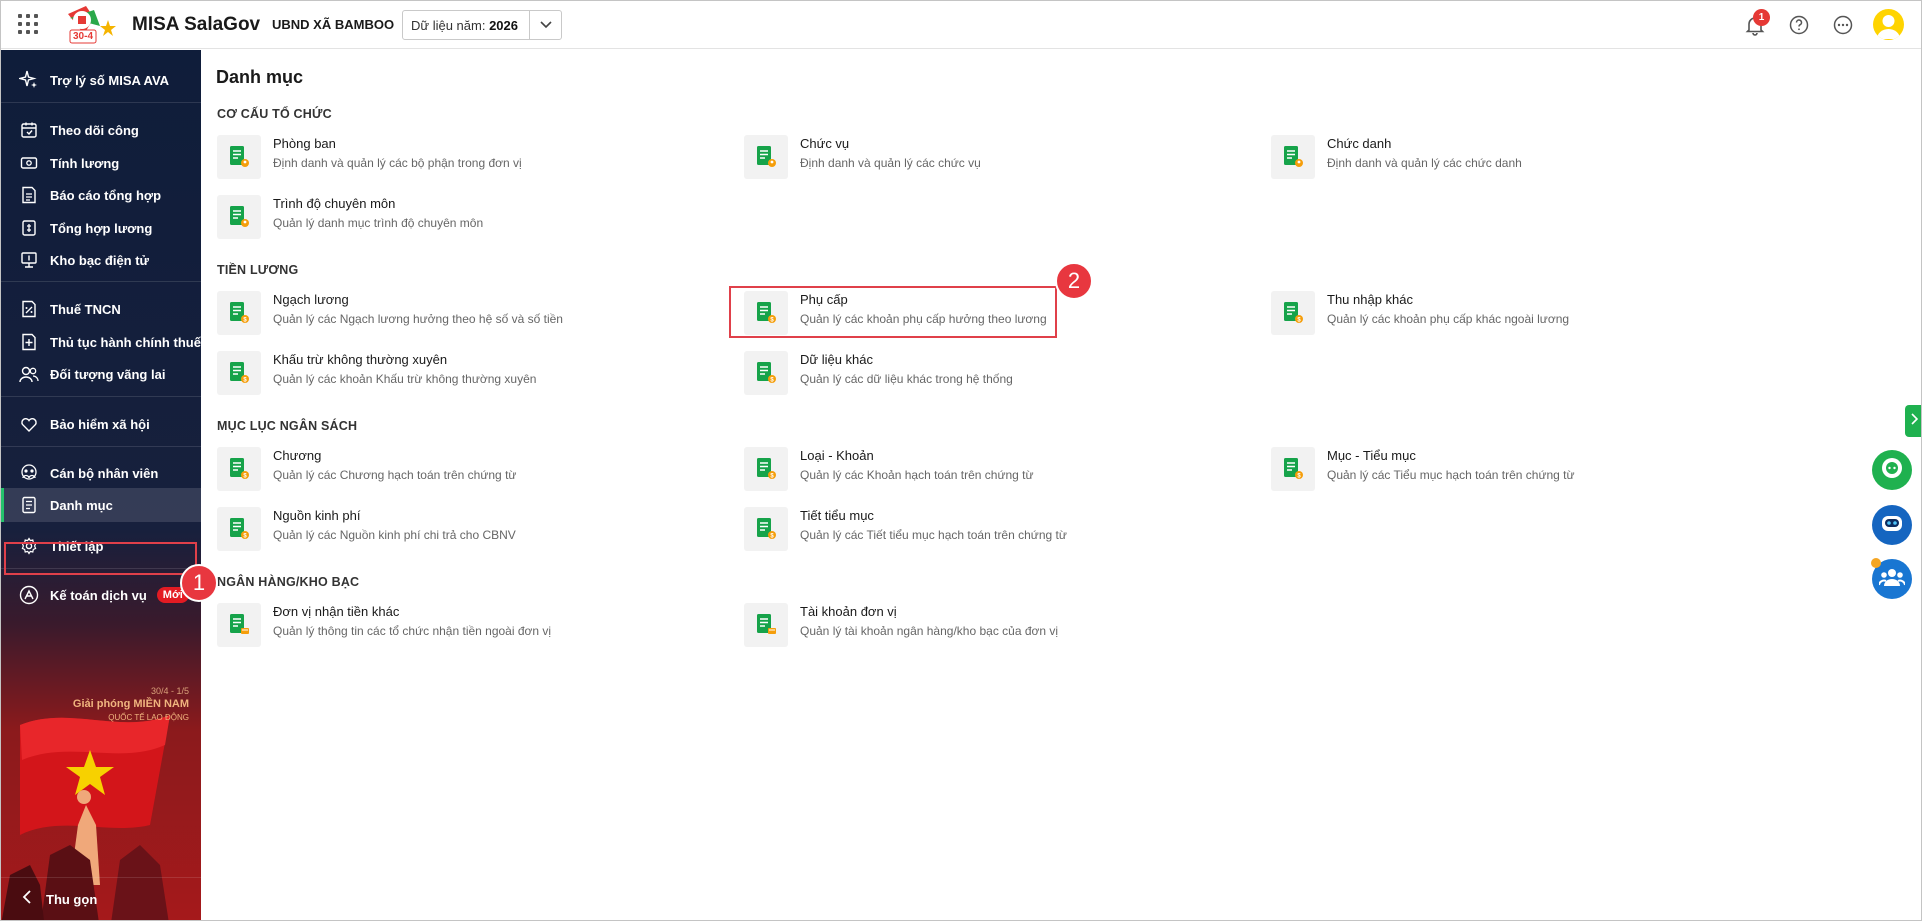 The height and width of the screenshot is (921, 1922). I want to click on sidebar-item-pit: Thuế TNCN, so click(100, 309).